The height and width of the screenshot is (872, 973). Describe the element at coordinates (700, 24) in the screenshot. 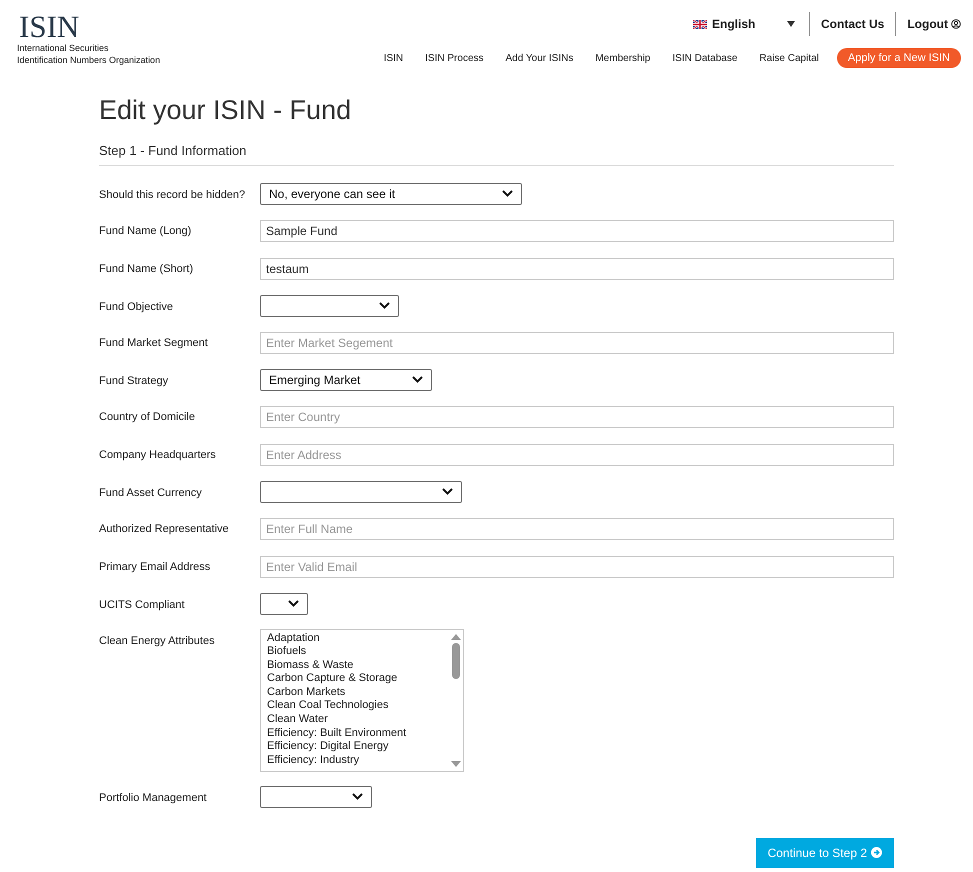

I see `uk-flag-icon` at that location.